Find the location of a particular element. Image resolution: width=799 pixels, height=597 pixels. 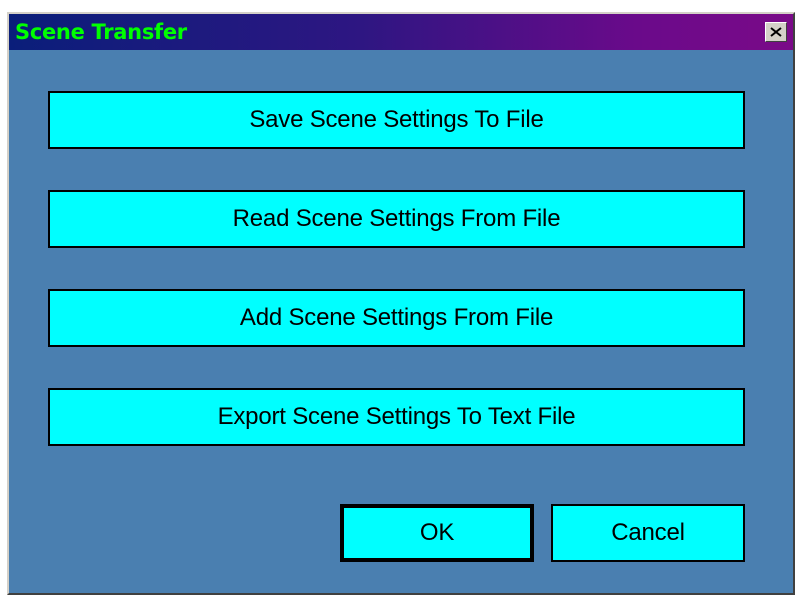

title-bar: Scene Transfer is located at coordinates (401, 32).